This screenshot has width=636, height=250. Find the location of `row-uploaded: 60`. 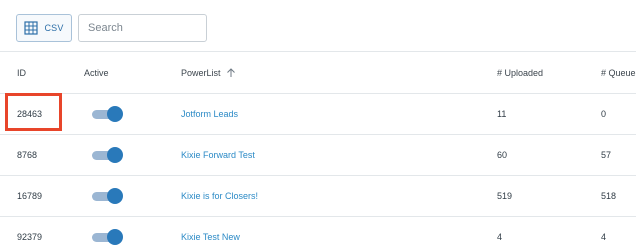

row-uploaded: 60 is located at coordinates (502, 155).